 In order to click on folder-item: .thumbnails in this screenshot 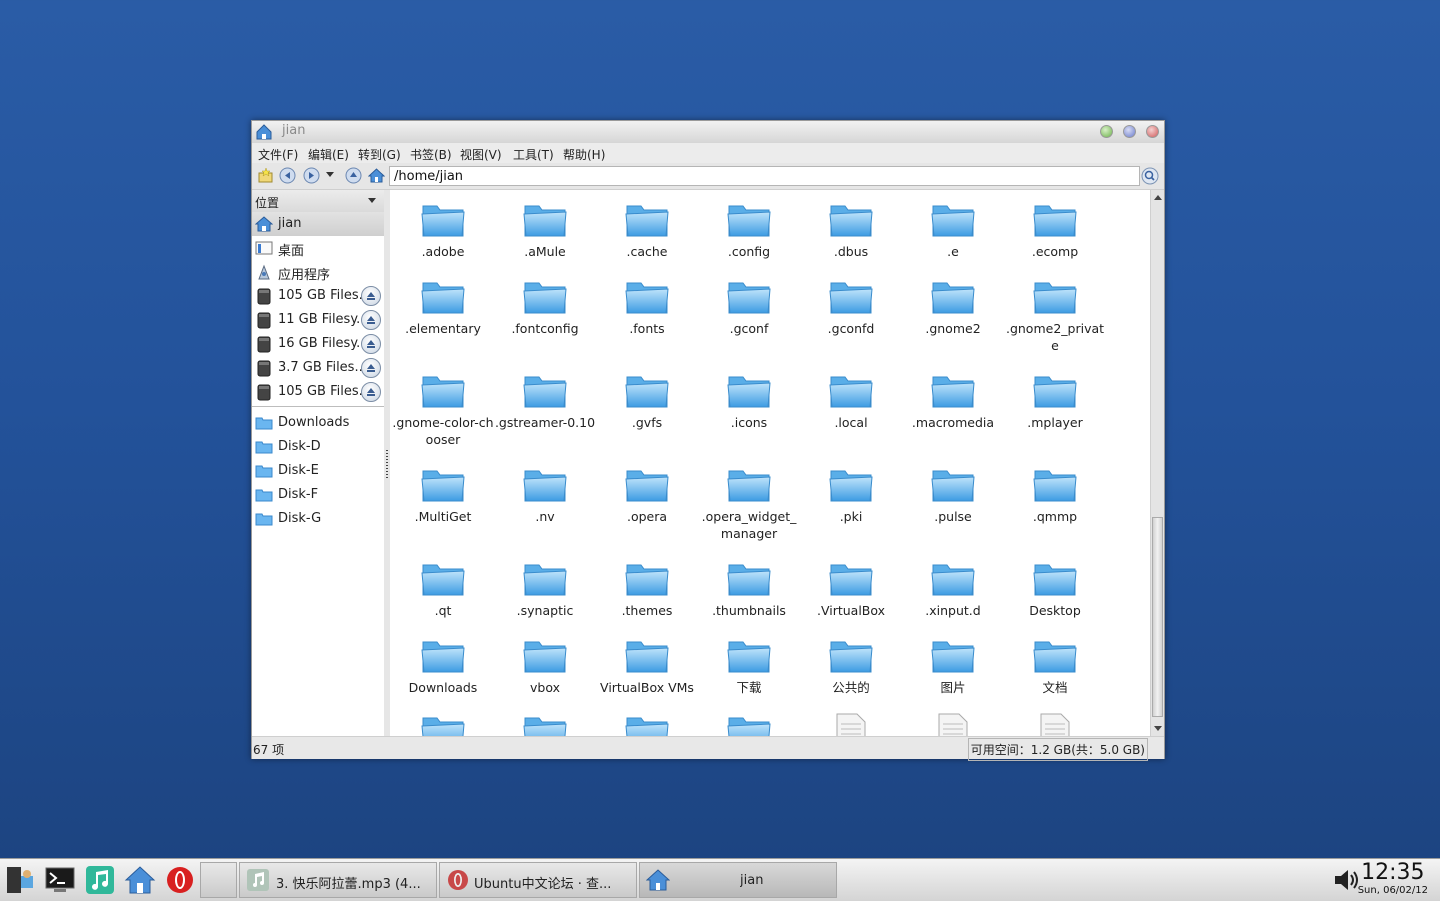, I will do `click(749, 589)`.